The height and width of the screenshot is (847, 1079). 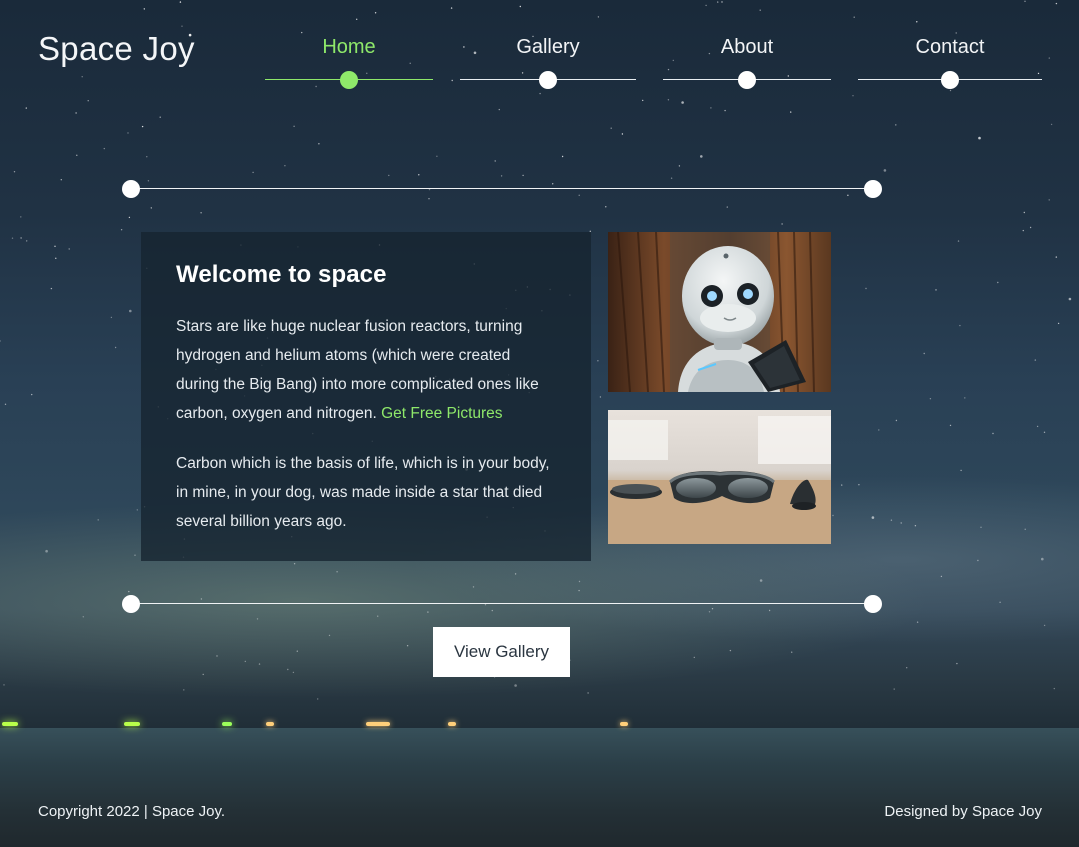 I want to click on bottom-divider, so click(x=502, y=604).